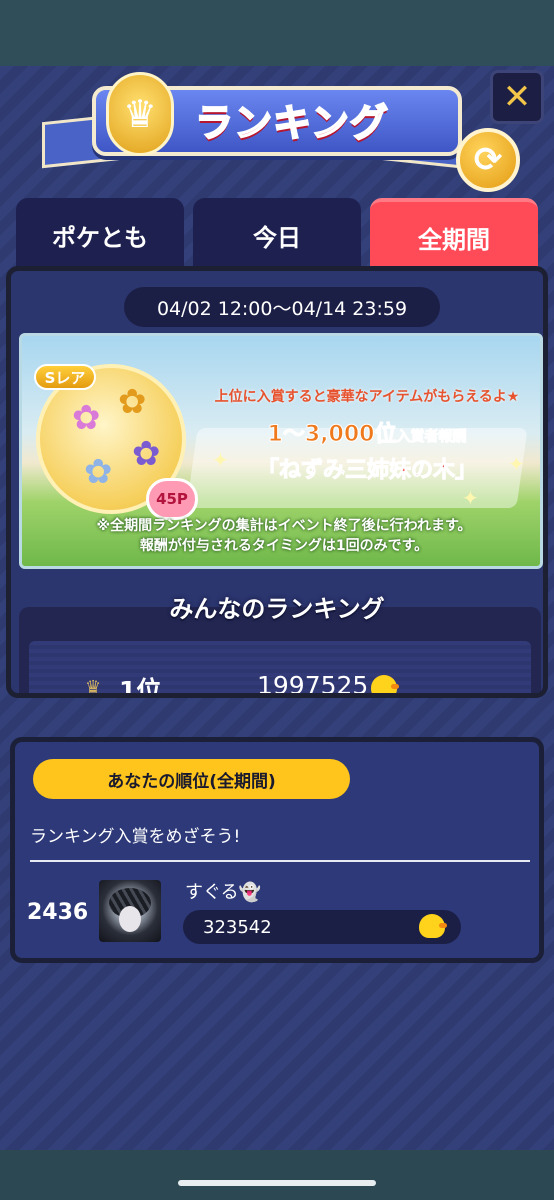  Describe the element at coordinates (191, 779) in the screenshot. I see `my-rank-label: あなたの順位(全期間)` at that location.